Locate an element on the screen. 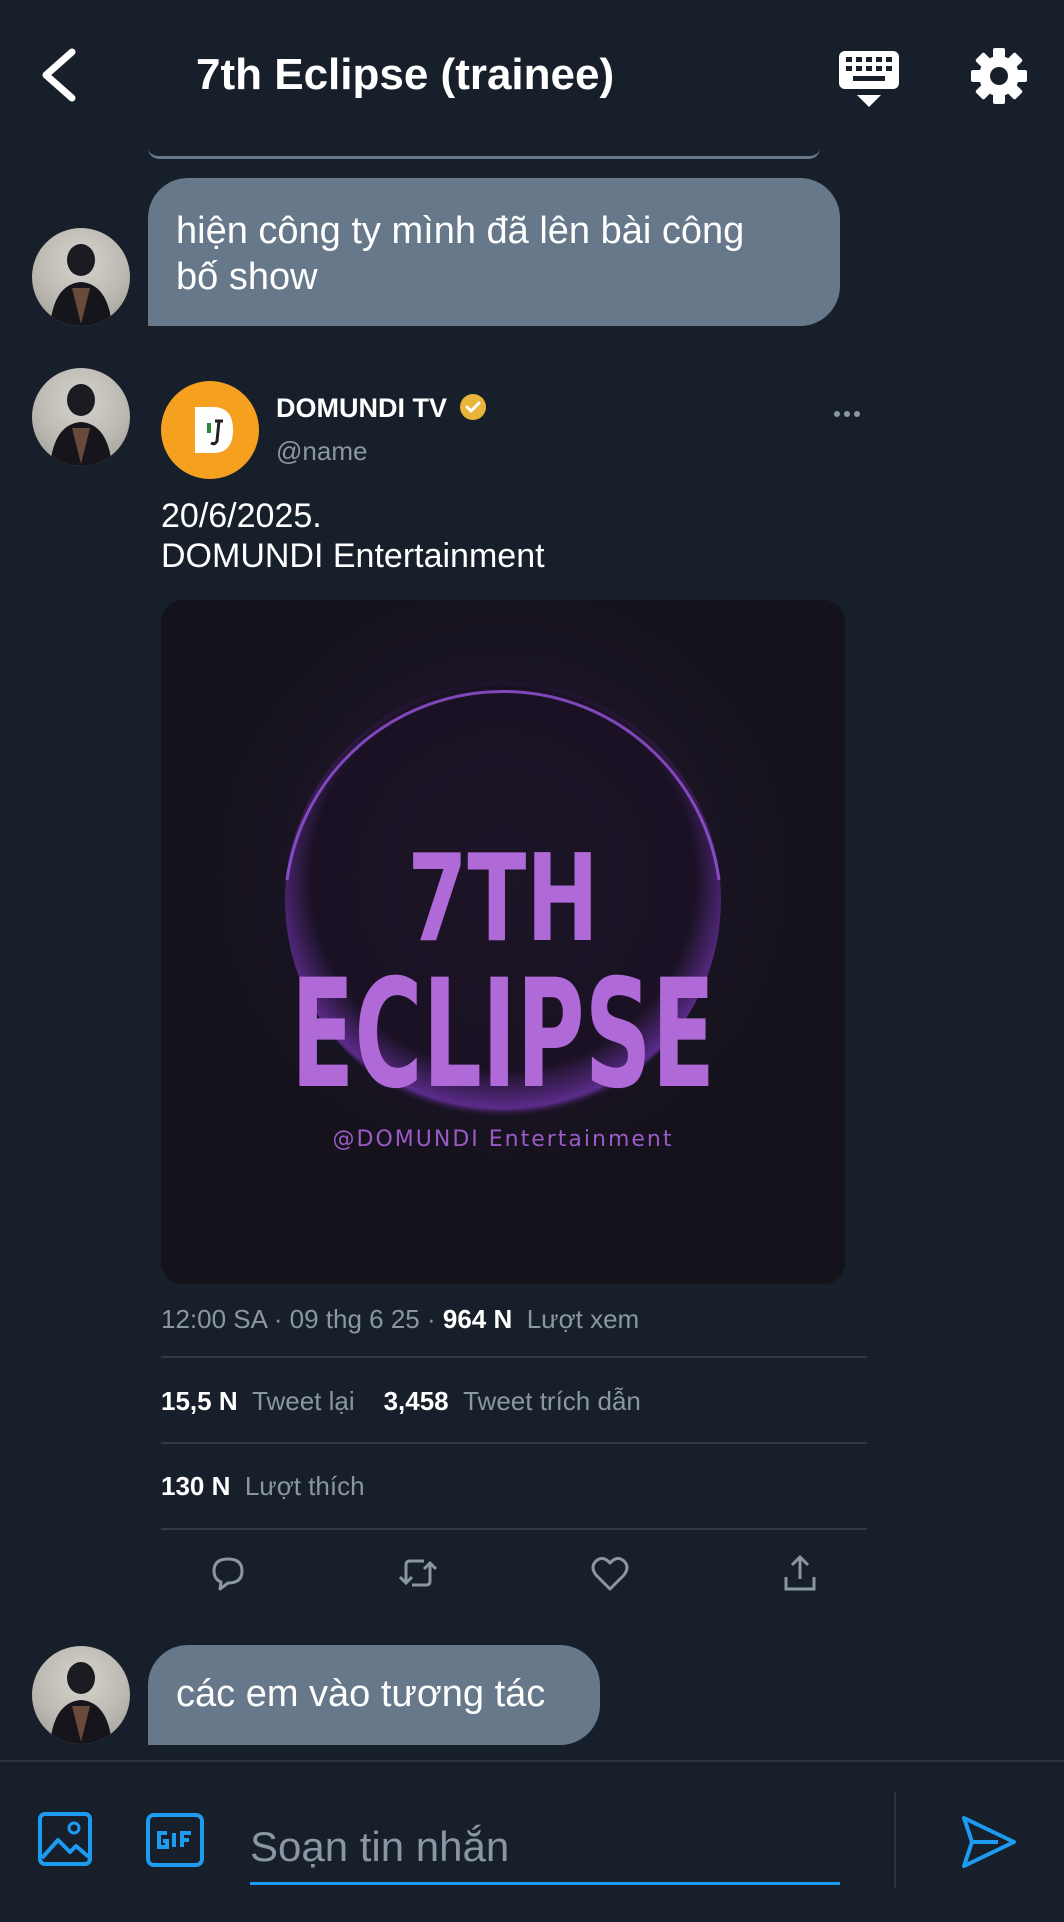 This screenshot has width=1064, height=1922. share-icon is located at coordinates (800, 1572).